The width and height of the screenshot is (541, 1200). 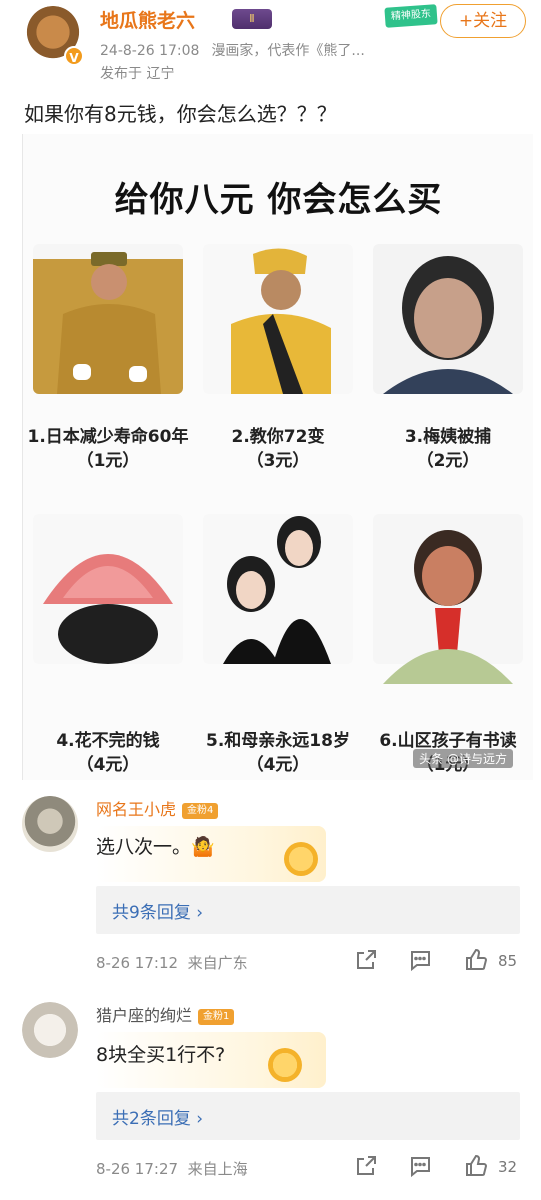 I want to click on verified-icon: V, so click(x=74, y=56).